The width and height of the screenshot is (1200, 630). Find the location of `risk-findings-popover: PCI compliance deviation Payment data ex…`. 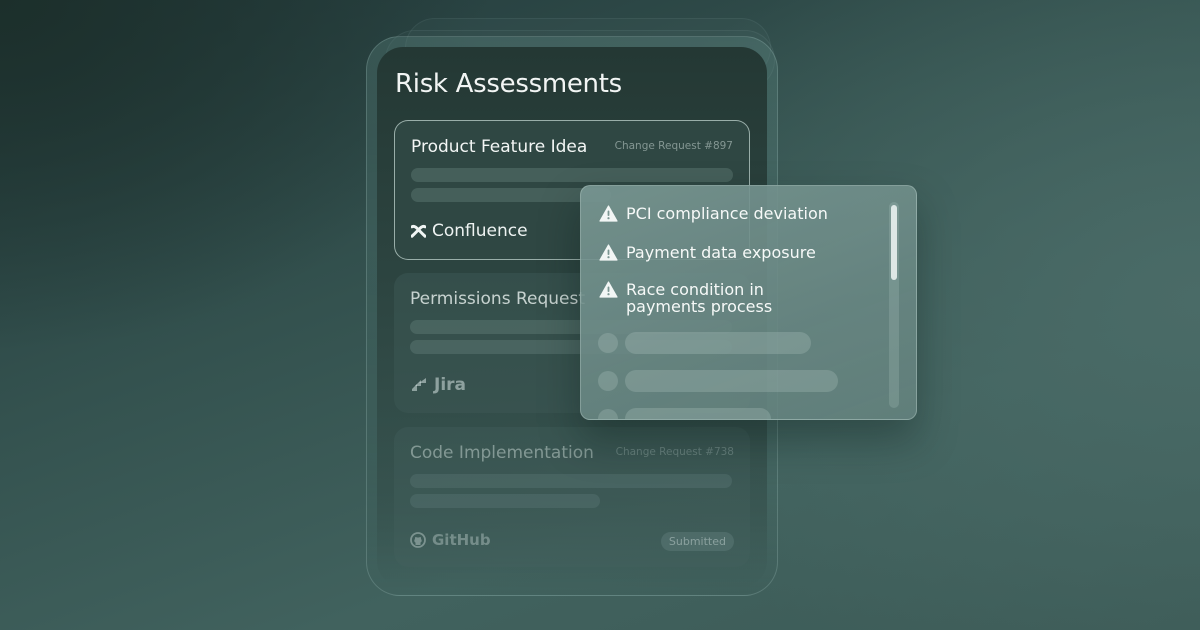

risk-findings-popover: PCI compliance deviation Payment data ex… is located at coordinates (748, 302).